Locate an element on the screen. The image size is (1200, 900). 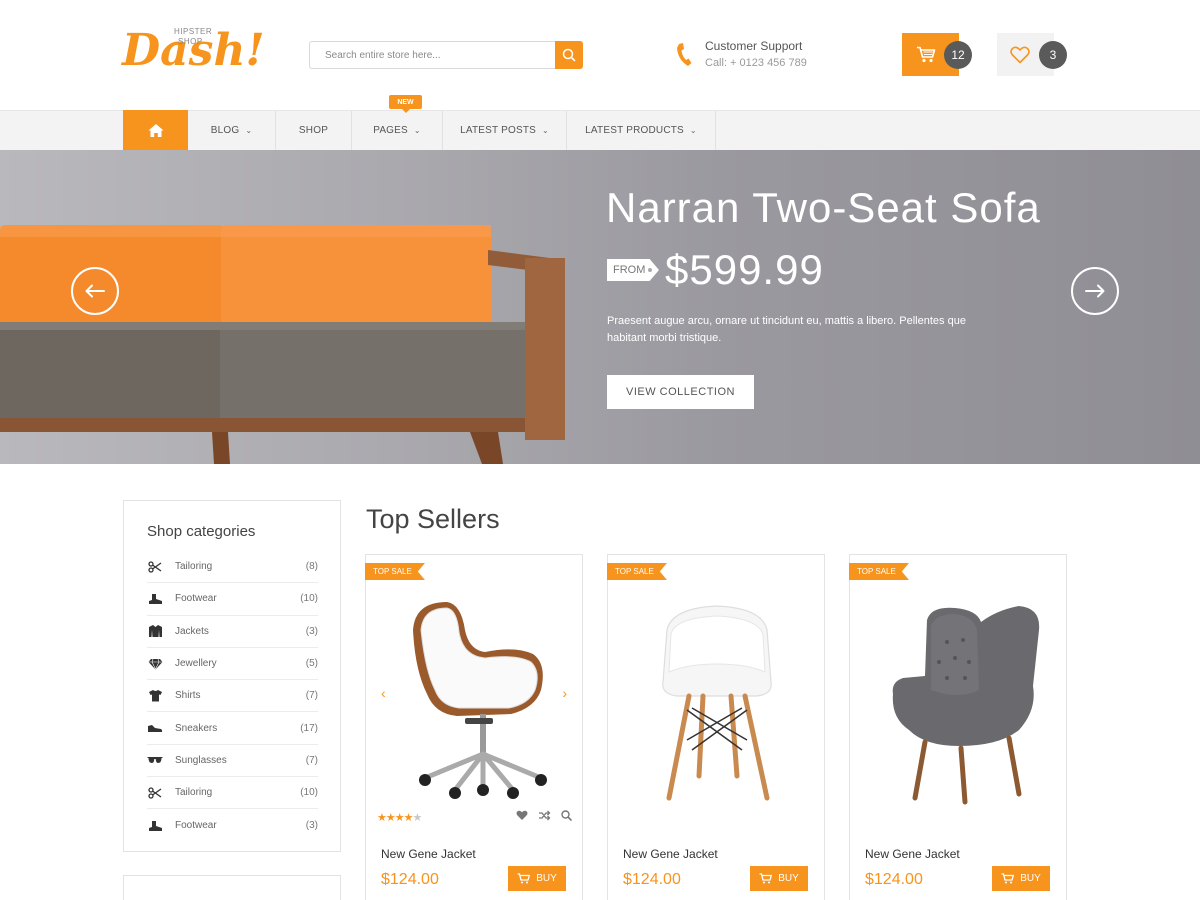
image-next-arrow: › is located at coordinates (564, 693).